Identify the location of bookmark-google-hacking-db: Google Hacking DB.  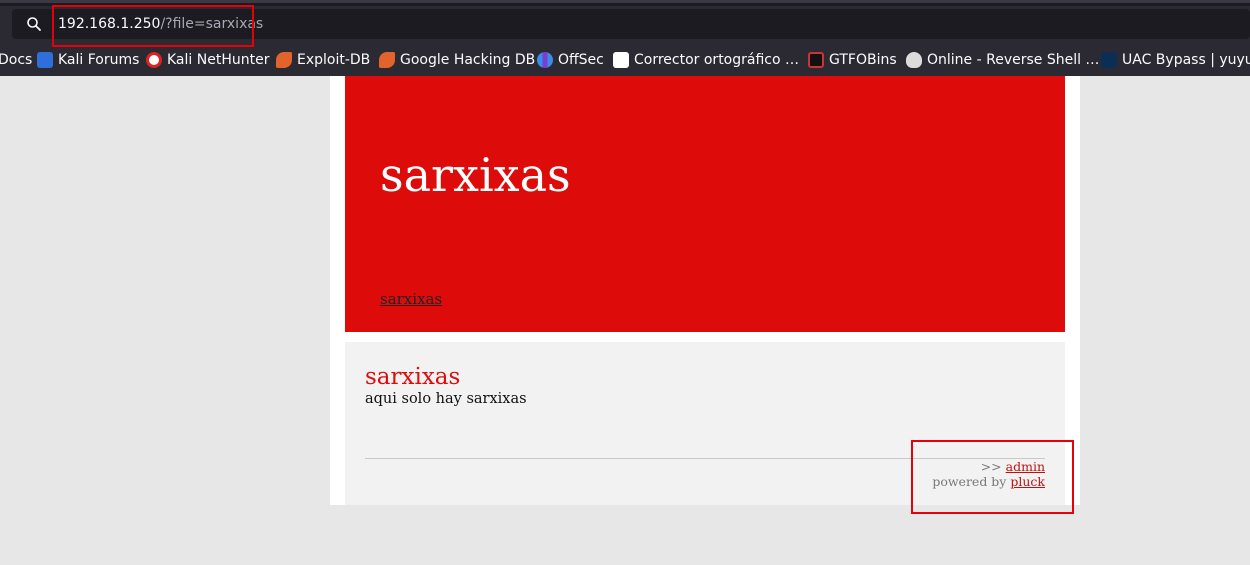
(457, 60).